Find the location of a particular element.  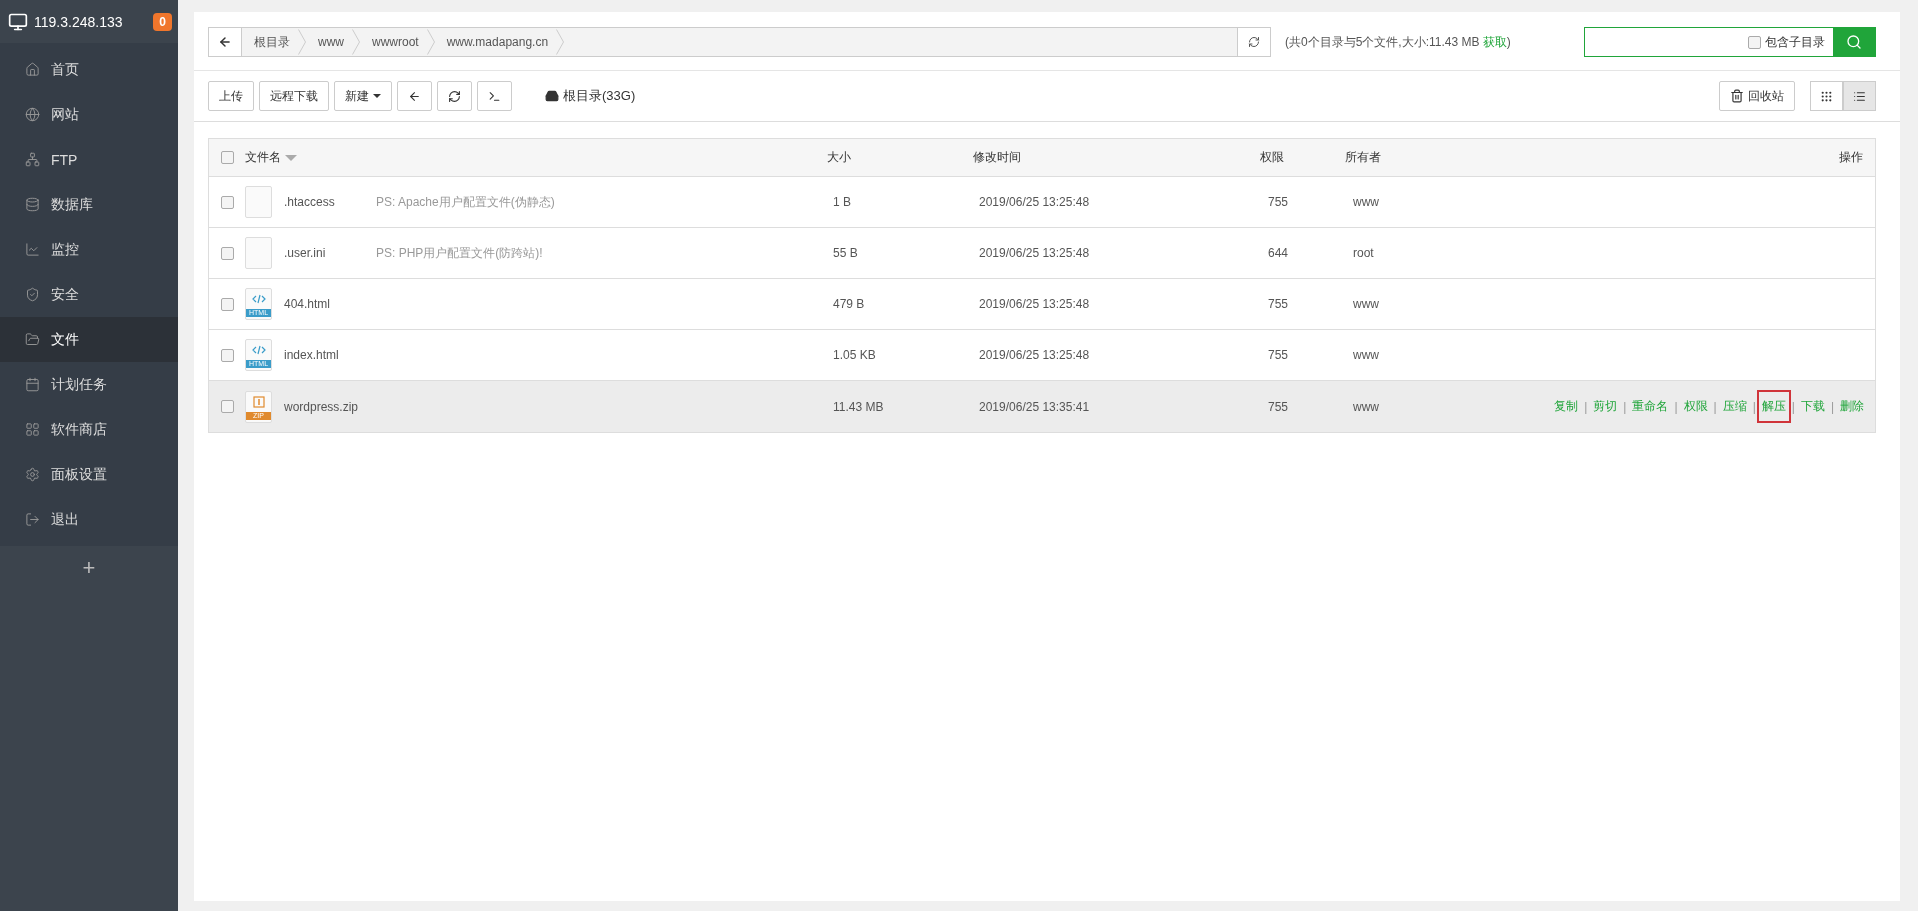

terminal-button is located at coordinates (494, 96).